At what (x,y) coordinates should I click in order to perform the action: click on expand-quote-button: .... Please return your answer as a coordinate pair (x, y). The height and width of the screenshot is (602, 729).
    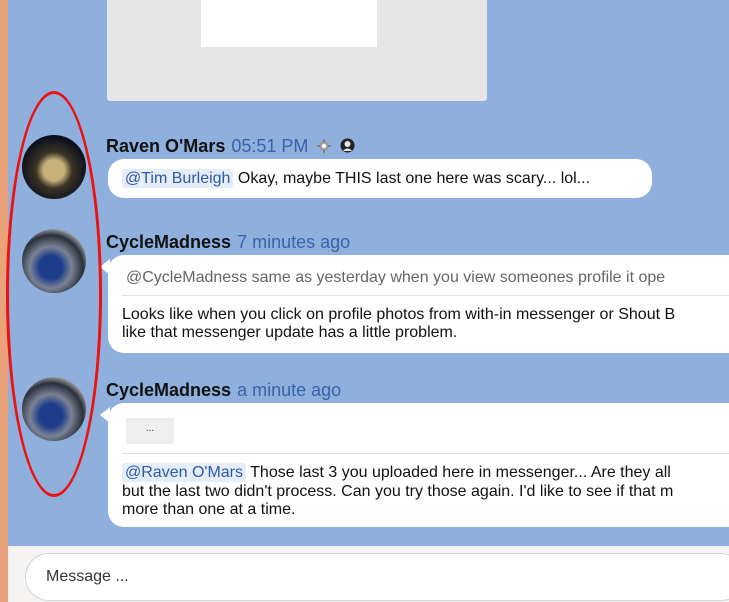
    Looking at the image, I should click on (150, 431).